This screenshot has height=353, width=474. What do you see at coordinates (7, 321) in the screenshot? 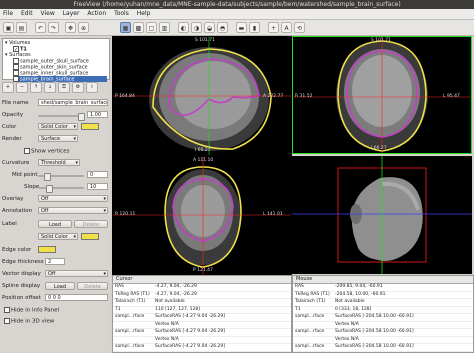
I see `hide-3d-box` at bounding box center [7, 321].